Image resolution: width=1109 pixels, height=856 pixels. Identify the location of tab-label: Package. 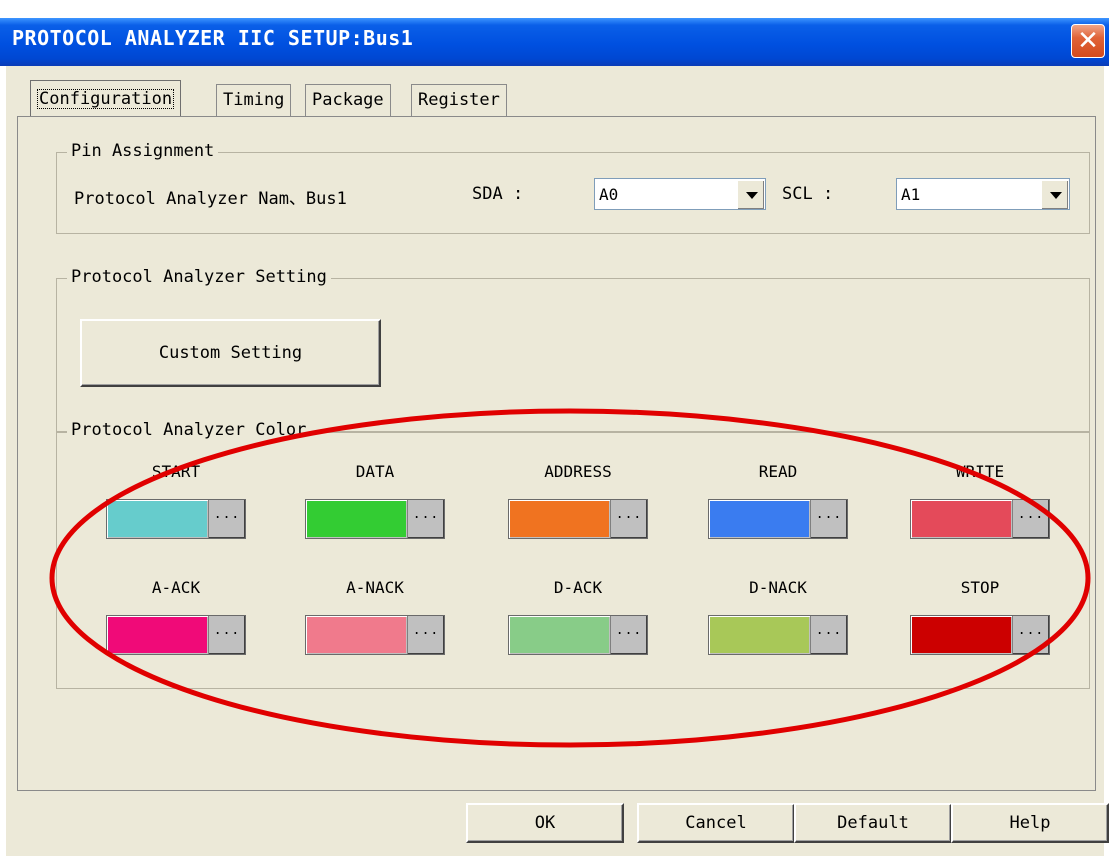
(348, 100).